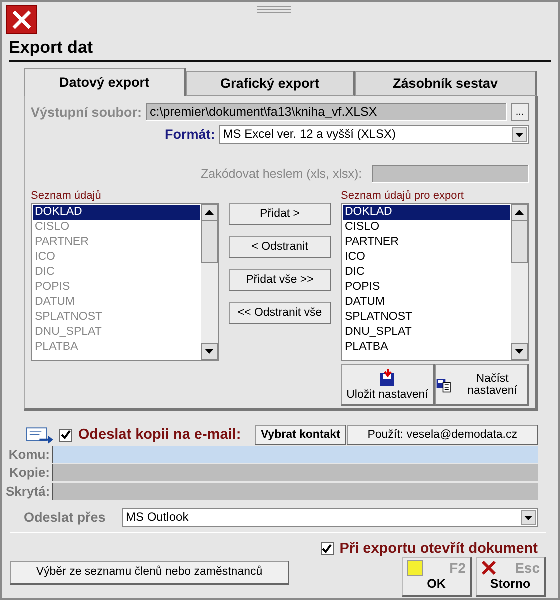 The width and height of the screenshot is (560, 600). I want to click on field-label: Odeslat přes, so click(65, 517).